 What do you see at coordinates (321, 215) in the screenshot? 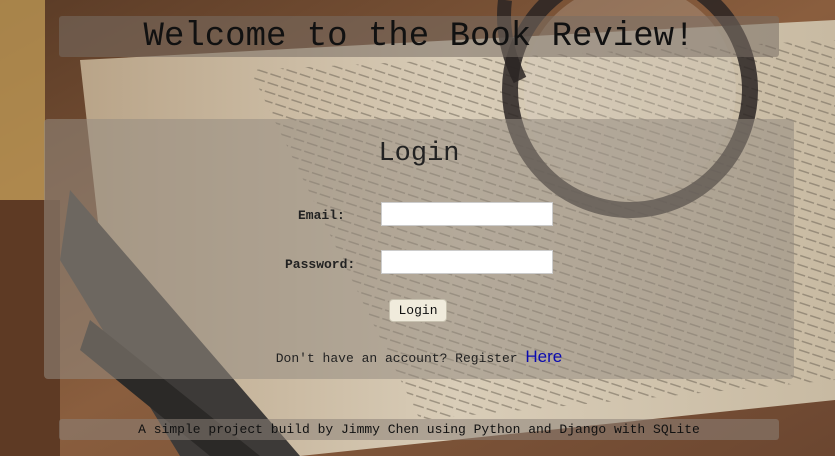
I see `email-label: Email:` at bounding box center [321, 215].